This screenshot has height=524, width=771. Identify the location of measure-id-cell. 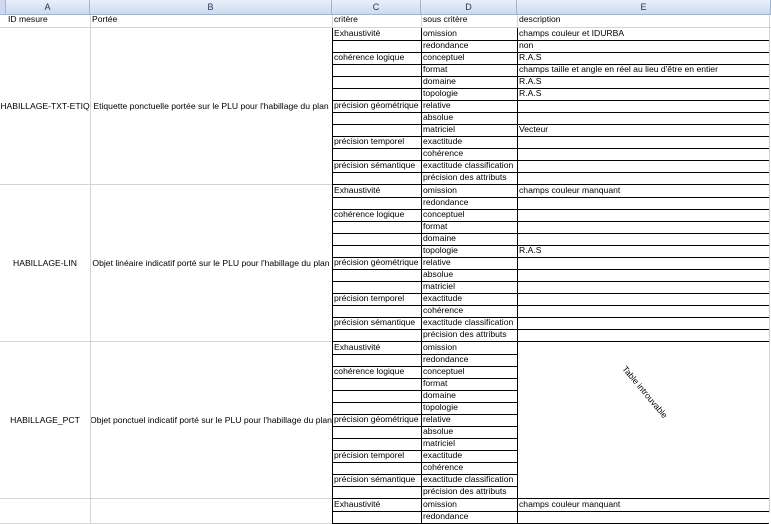
(45, 511).